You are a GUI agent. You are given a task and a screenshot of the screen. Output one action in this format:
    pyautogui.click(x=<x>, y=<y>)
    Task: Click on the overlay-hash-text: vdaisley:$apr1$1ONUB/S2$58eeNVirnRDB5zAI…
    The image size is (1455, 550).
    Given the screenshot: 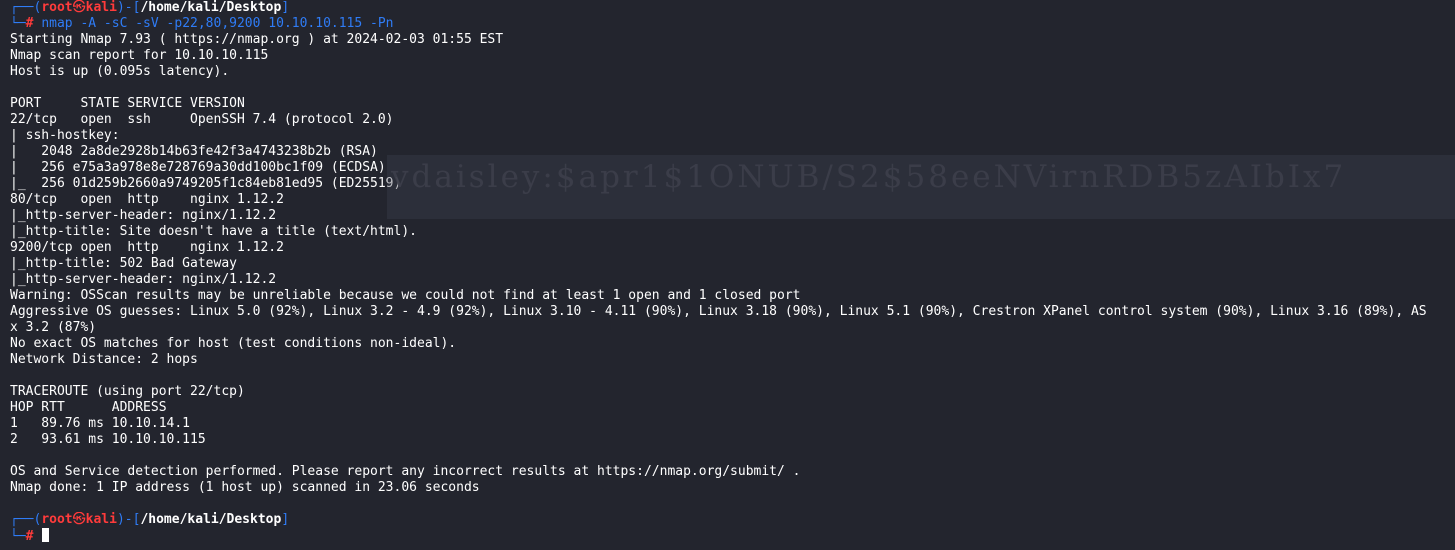 What is the action you would take?
    pyautogui.click(x=869, y=177)
    